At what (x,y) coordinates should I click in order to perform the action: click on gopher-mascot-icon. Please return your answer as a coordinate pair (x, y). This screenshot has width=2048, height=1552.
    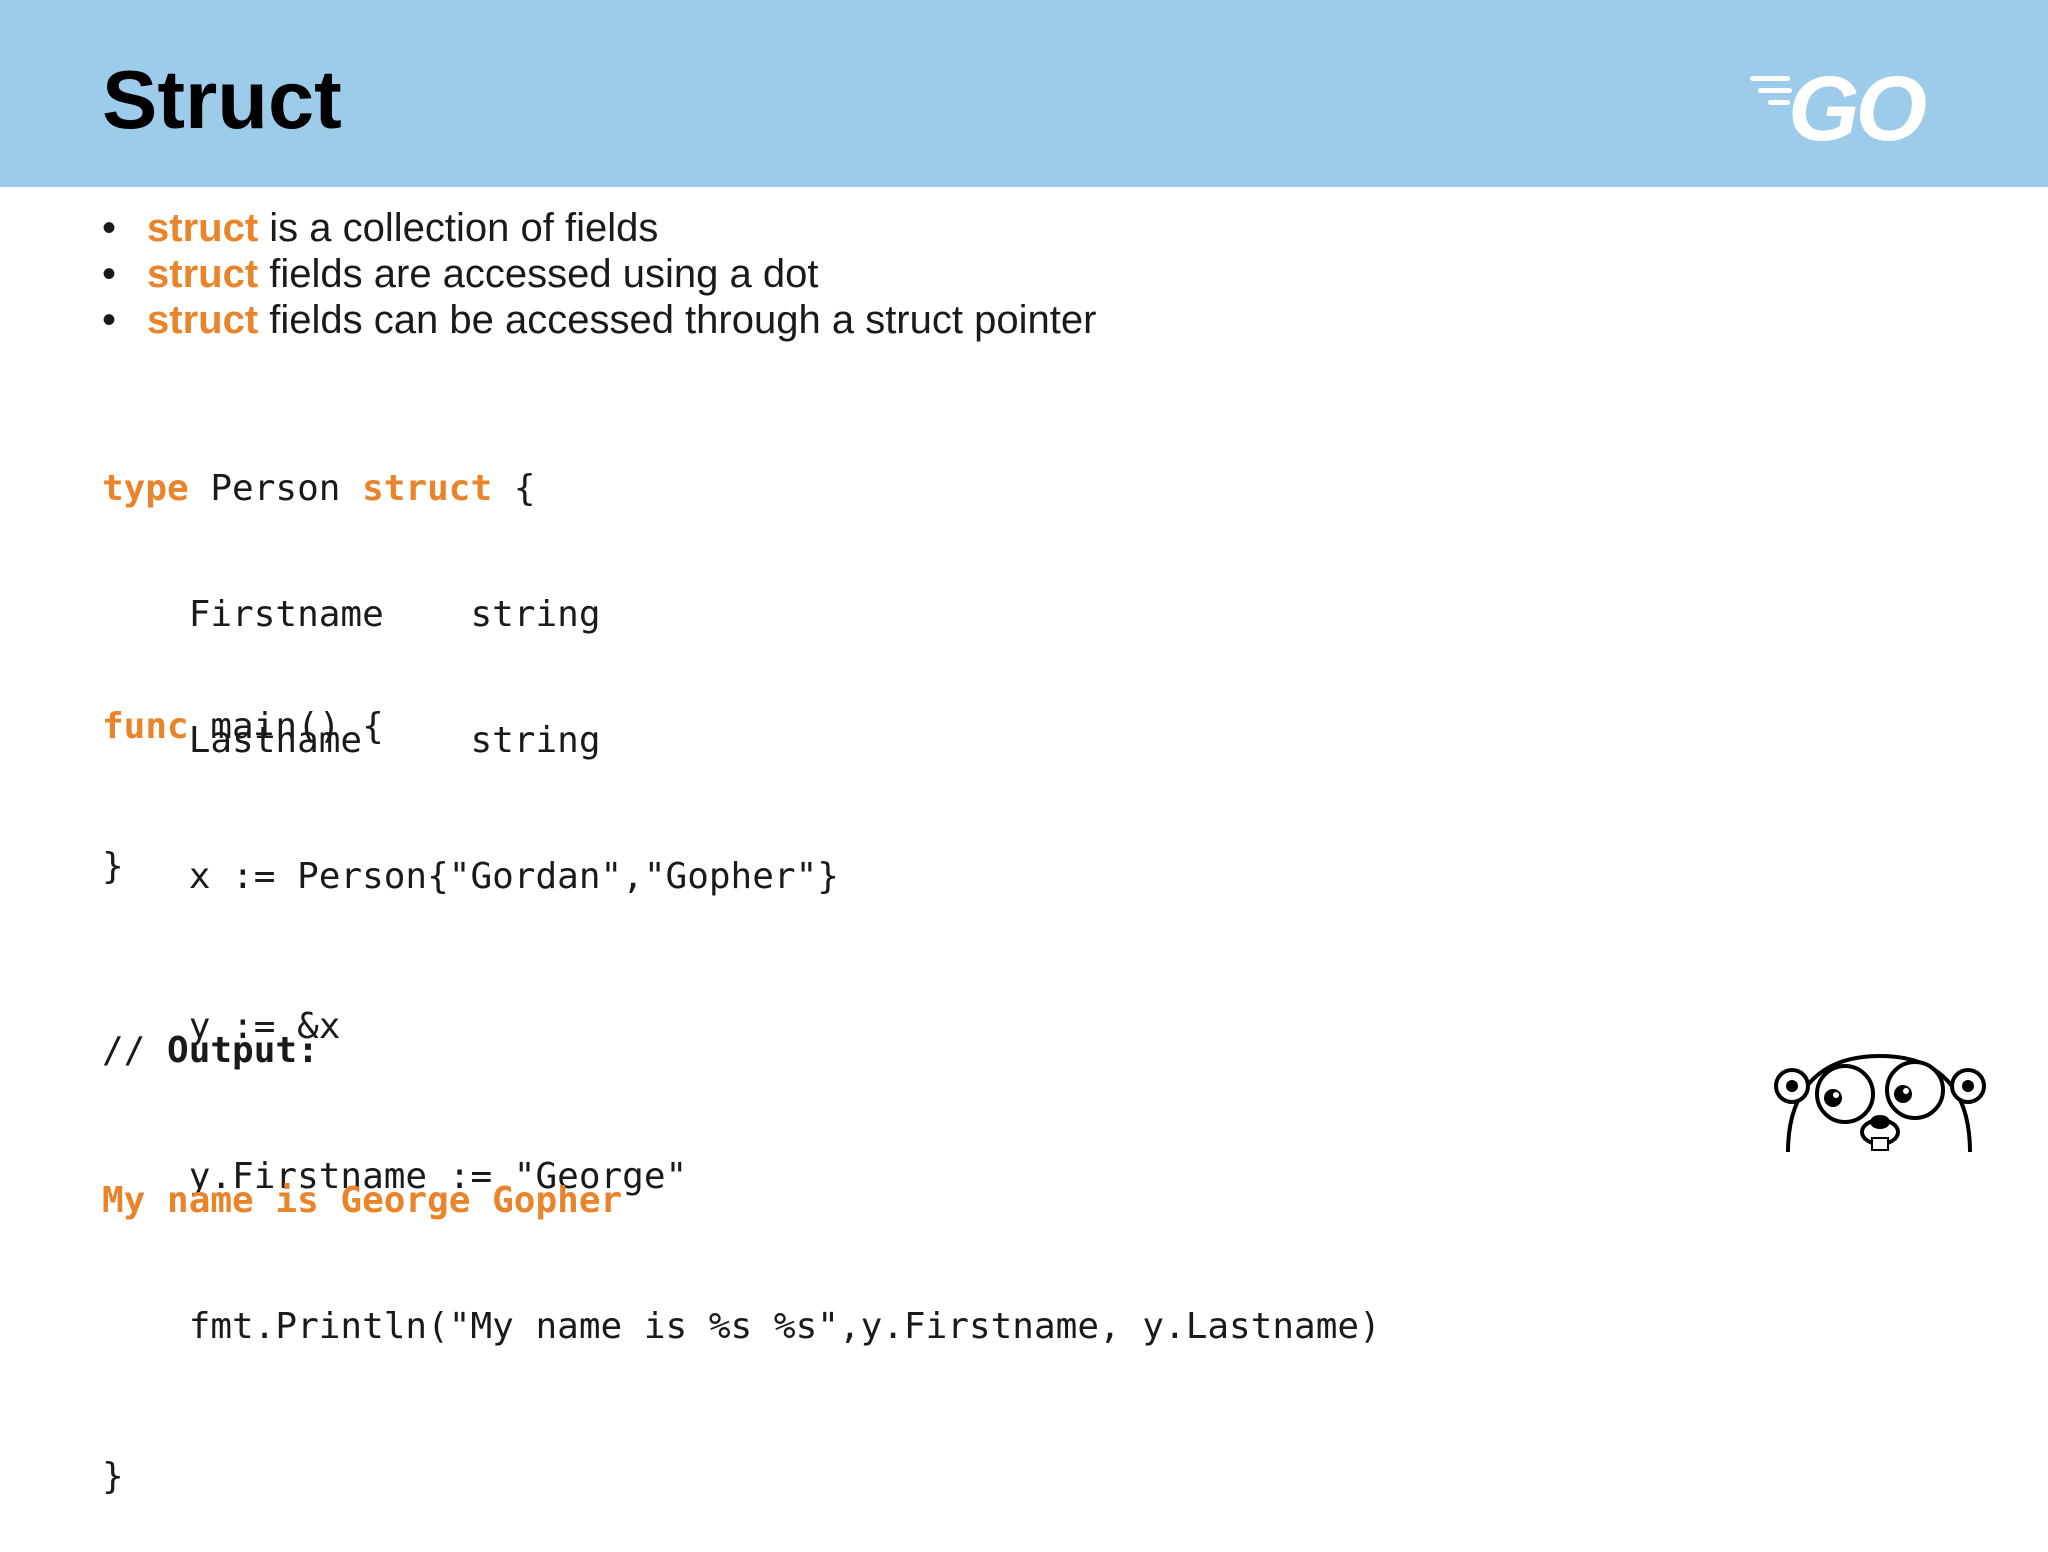
    Looking at the image, I should click on (1880, 1102).